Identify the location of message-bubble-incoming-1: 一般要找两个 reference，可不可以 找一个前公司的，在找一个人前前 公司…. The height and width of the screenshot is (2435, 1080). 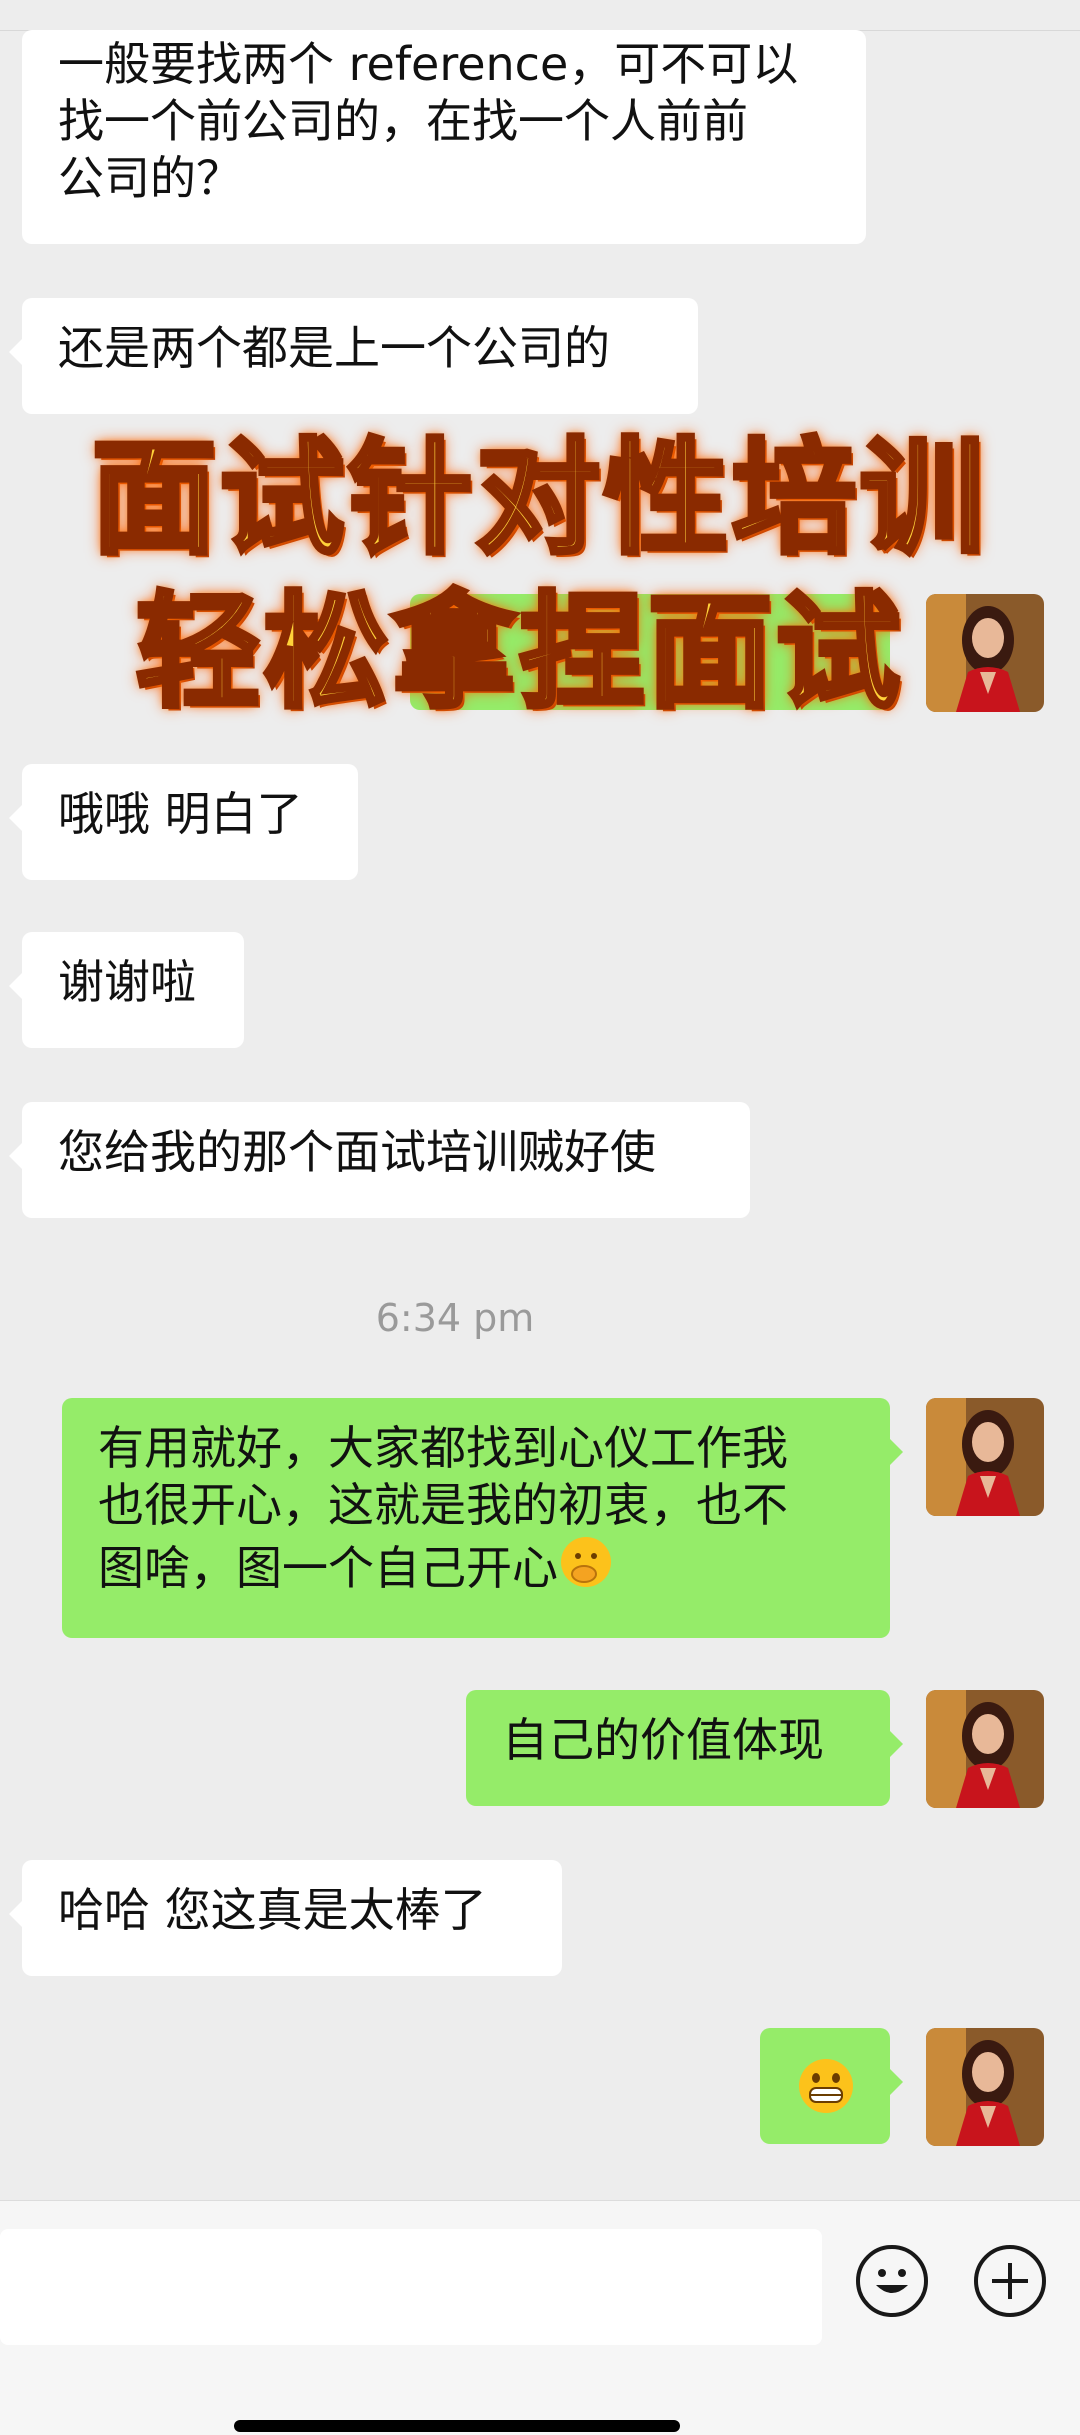
(444, 137).